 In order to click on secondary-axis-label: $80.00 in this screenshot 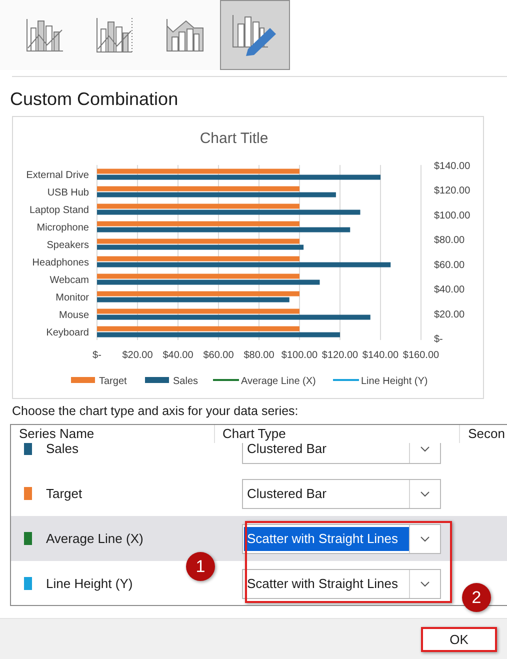, I will do `click(449, 240)`.